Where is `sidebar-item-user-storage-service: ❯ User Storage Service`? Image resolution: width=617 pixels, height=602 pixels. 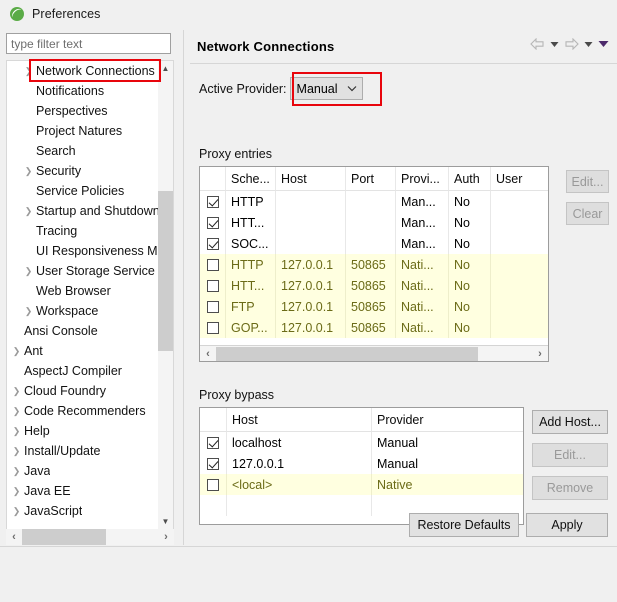
sidebar-item-user-storage-service: ❯ User Storage Service is located at coordinates (83, 271).